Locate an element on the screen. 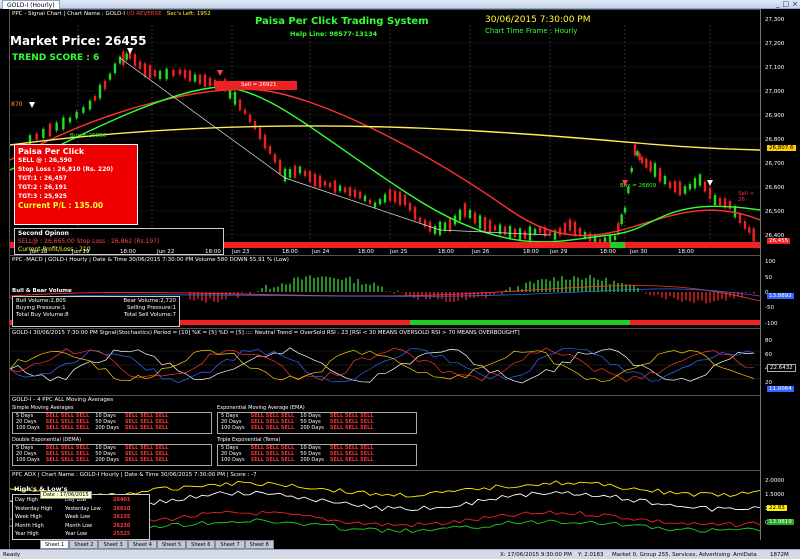  chart-timeframe: Chart Time Frame : Hourly is located at coordinates (531, 31).